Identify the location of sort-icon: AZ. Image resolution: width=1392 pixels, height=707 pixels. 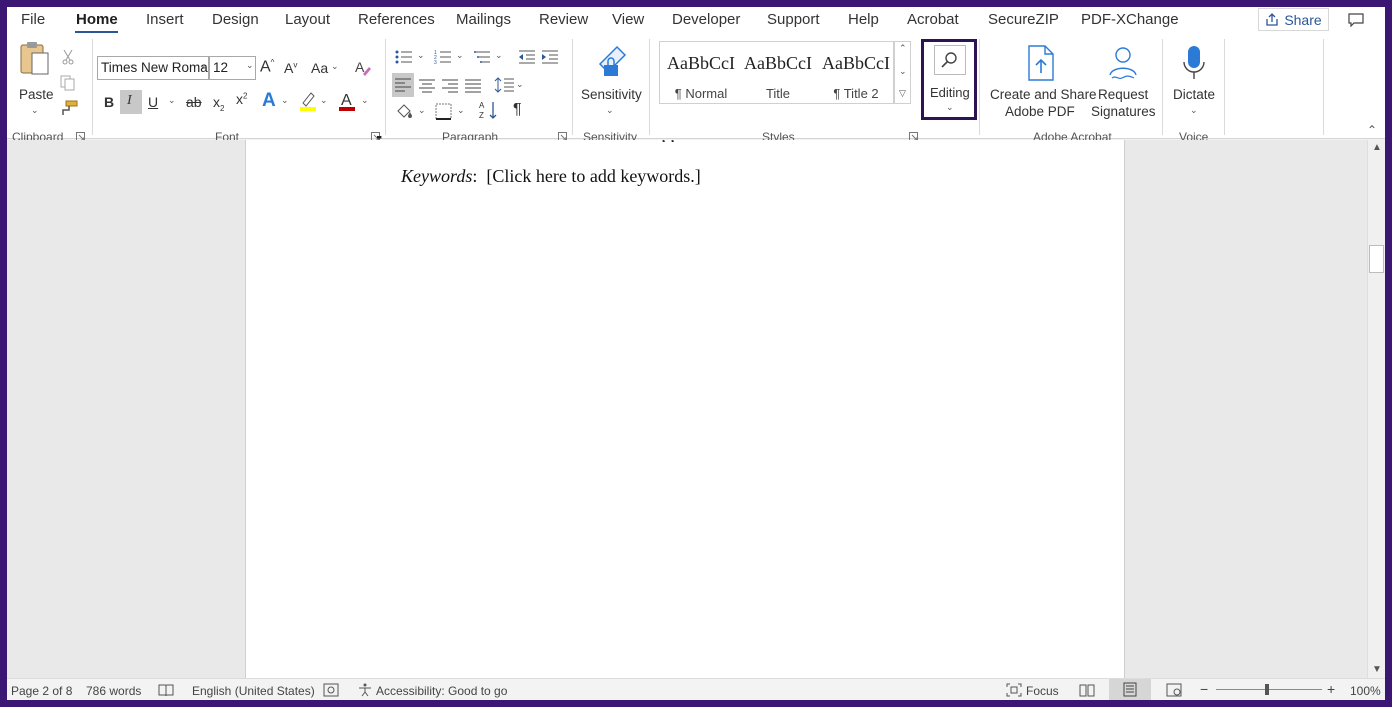
(489, 110).